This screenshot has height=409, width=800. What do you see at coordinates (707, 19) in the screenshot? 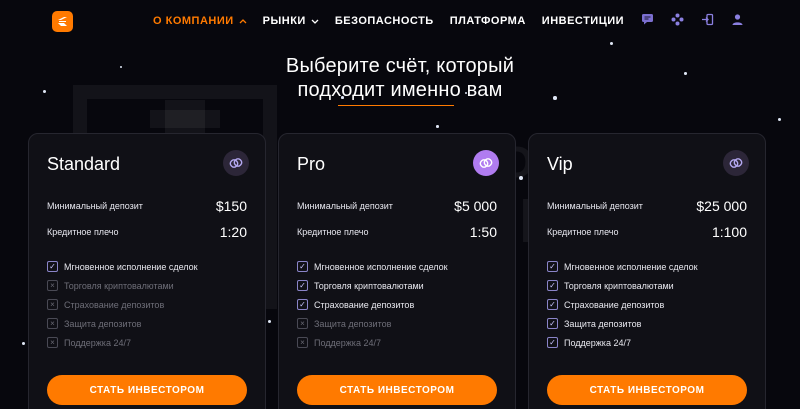
I see `login-icon` at bounding box center [707, 19].